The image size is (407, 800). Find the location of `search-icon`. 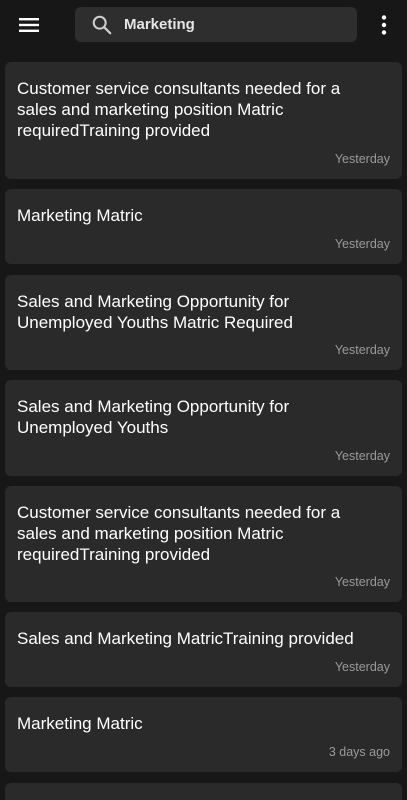

search-icon is located at coordinates (102, 25).